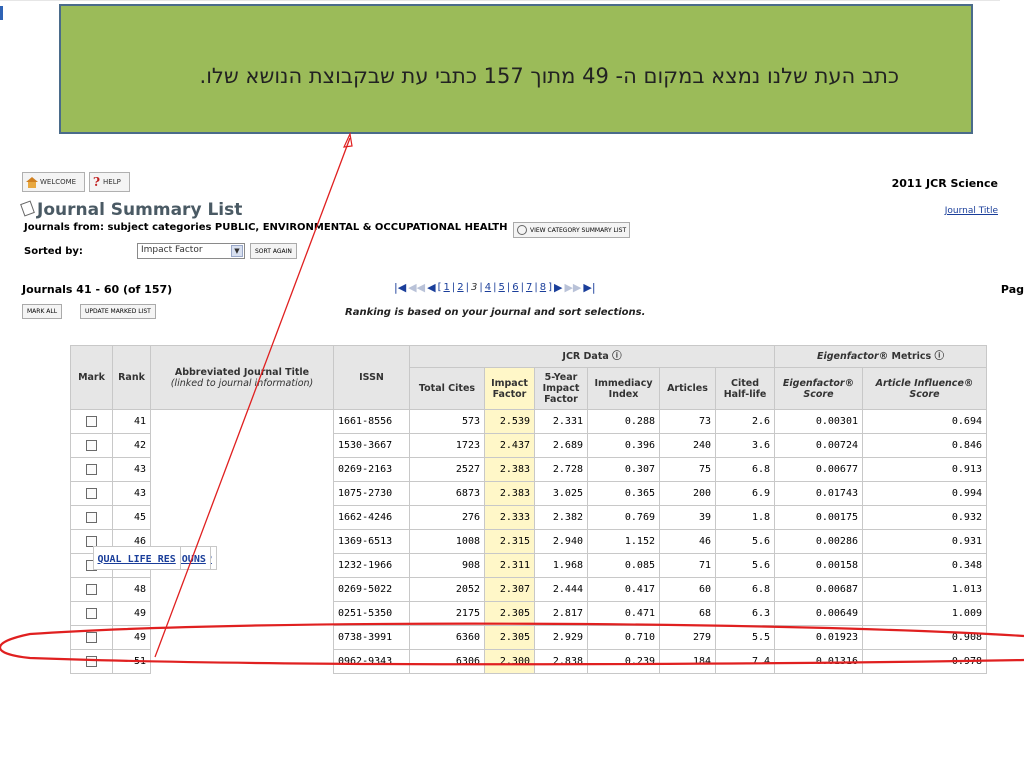 This screenshot has width=1024, height=768. Describe the element at coordinates (623, 661) in the screenshot. I see `immediacy-cell: 0.239` at that location.